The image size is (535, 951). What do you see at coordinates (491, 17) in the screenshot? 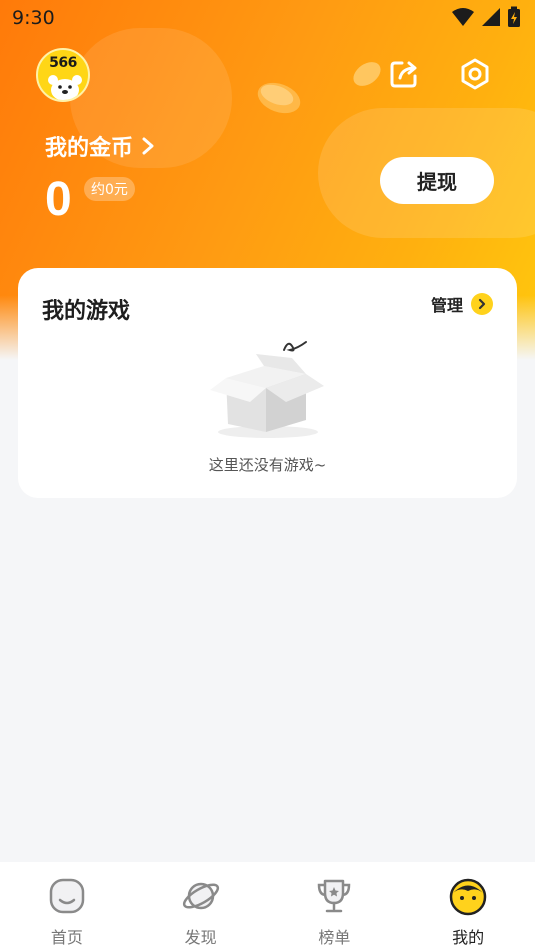
I see `signal-icon` at bounding box center [491, 17].